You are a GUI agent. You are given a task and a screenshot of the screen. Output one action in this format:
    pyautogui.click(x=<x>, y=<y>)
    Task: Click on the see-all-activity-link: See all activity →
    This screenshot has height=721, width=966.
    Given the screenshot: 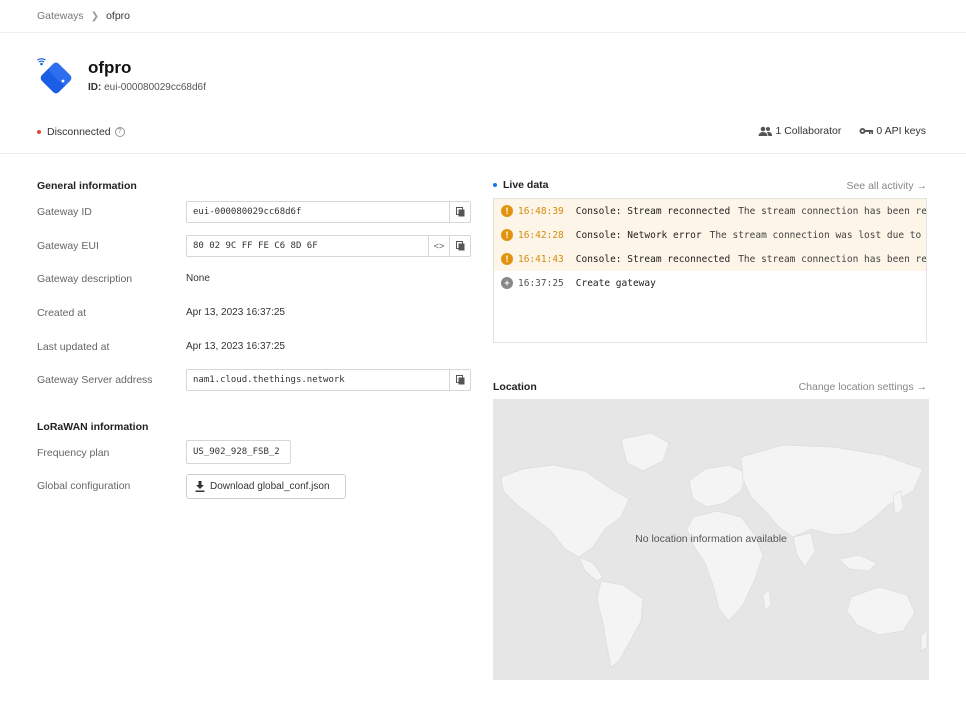 What is the action you would take?
    pyautogui.click(x=886, y=186)
    